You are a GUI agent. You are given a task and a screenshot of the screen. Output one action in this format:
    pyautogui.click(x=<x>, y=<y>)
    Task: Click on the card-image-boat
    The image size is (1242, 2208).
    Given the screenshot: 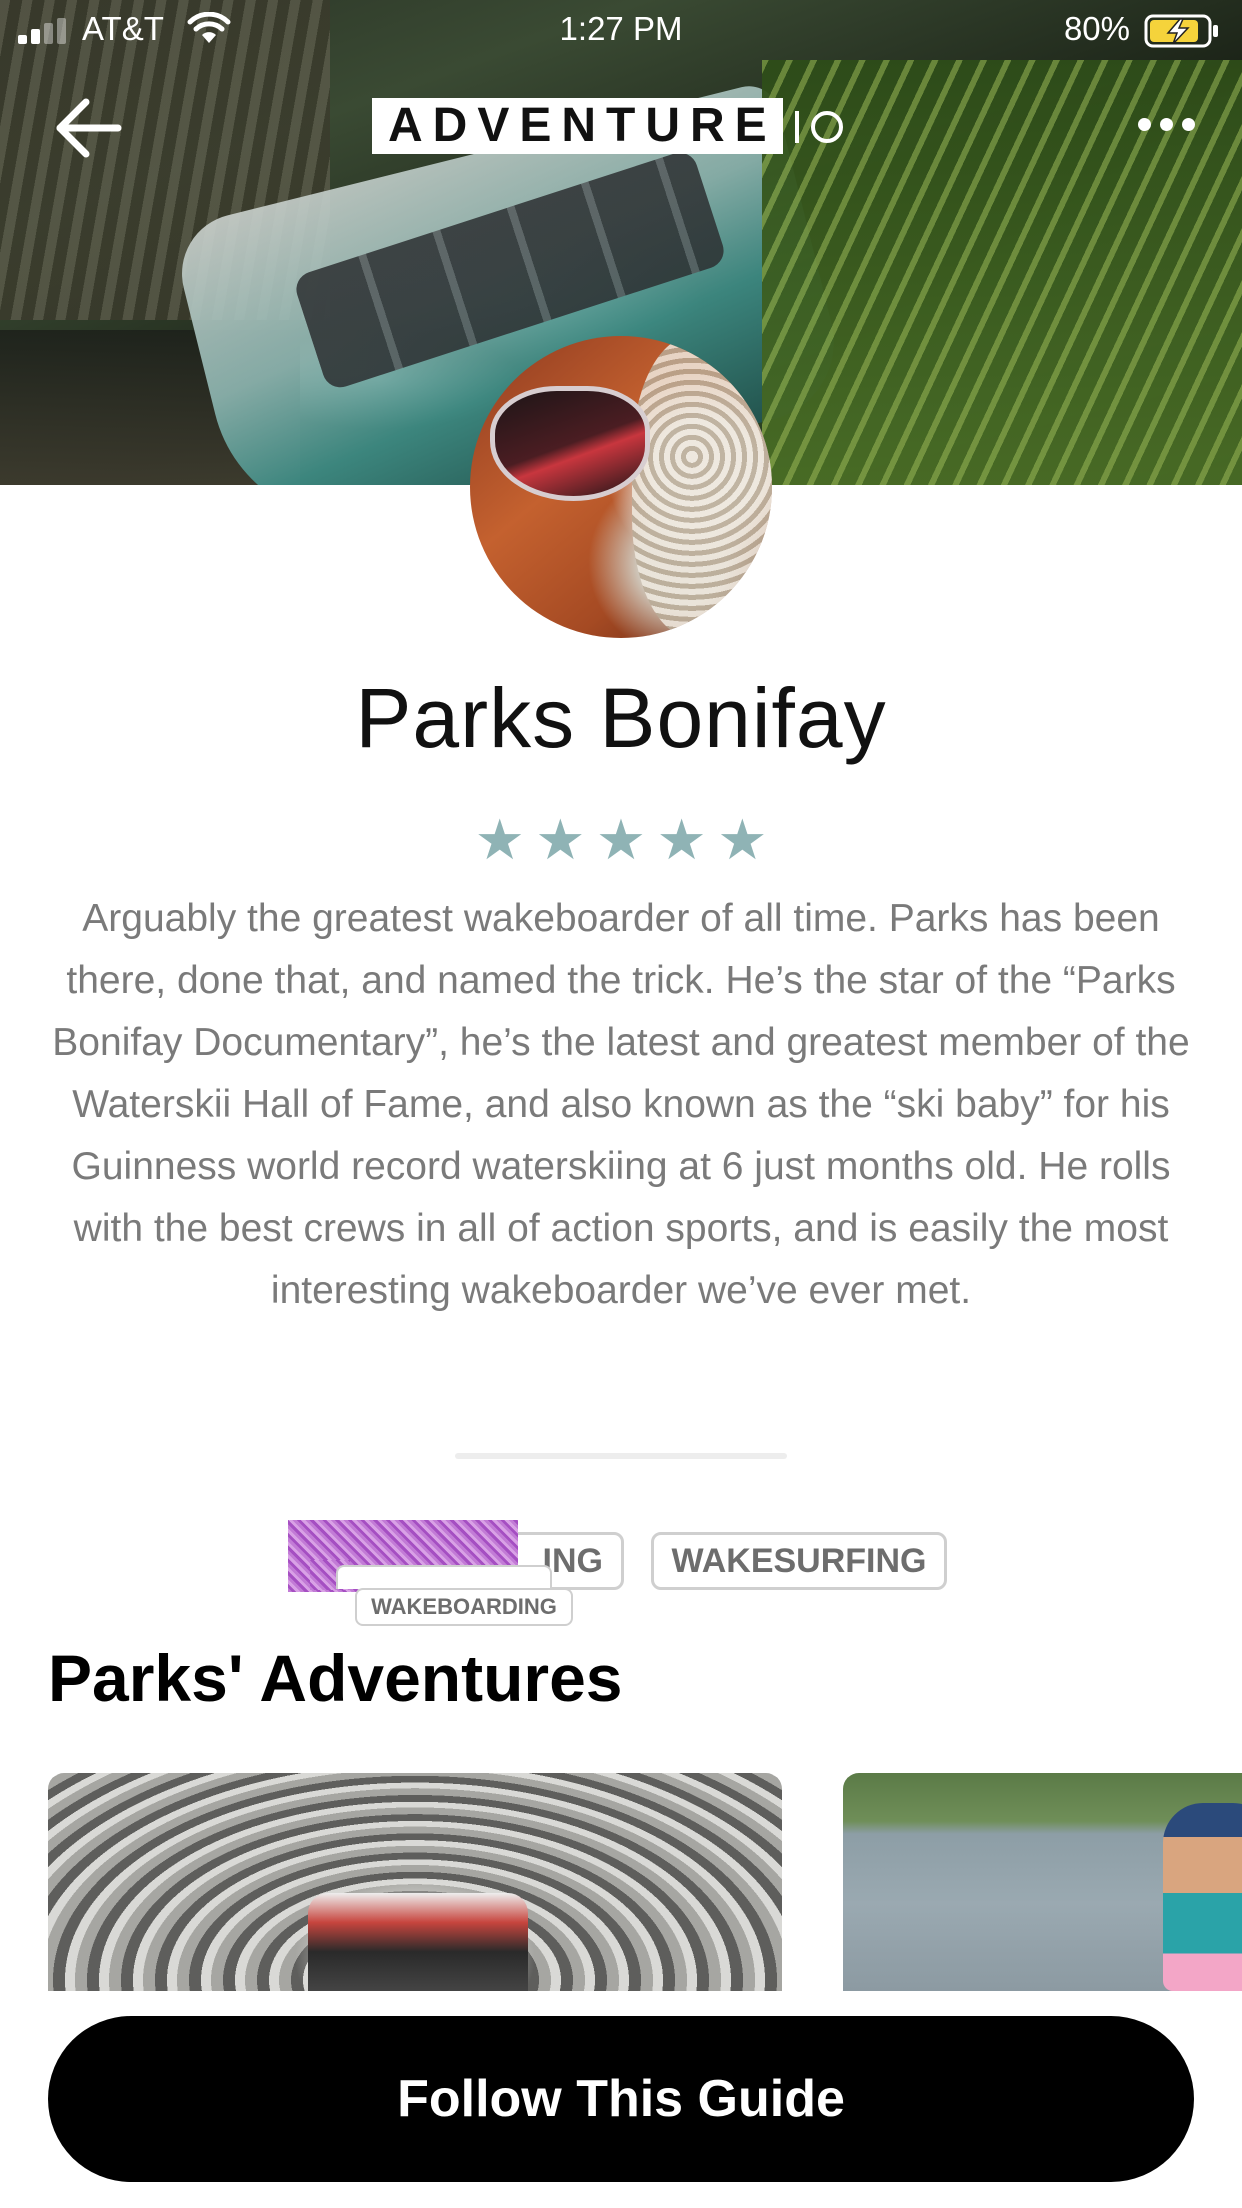 What is the action you would take?
    pyautogui.click(x=418, y=1942)
    